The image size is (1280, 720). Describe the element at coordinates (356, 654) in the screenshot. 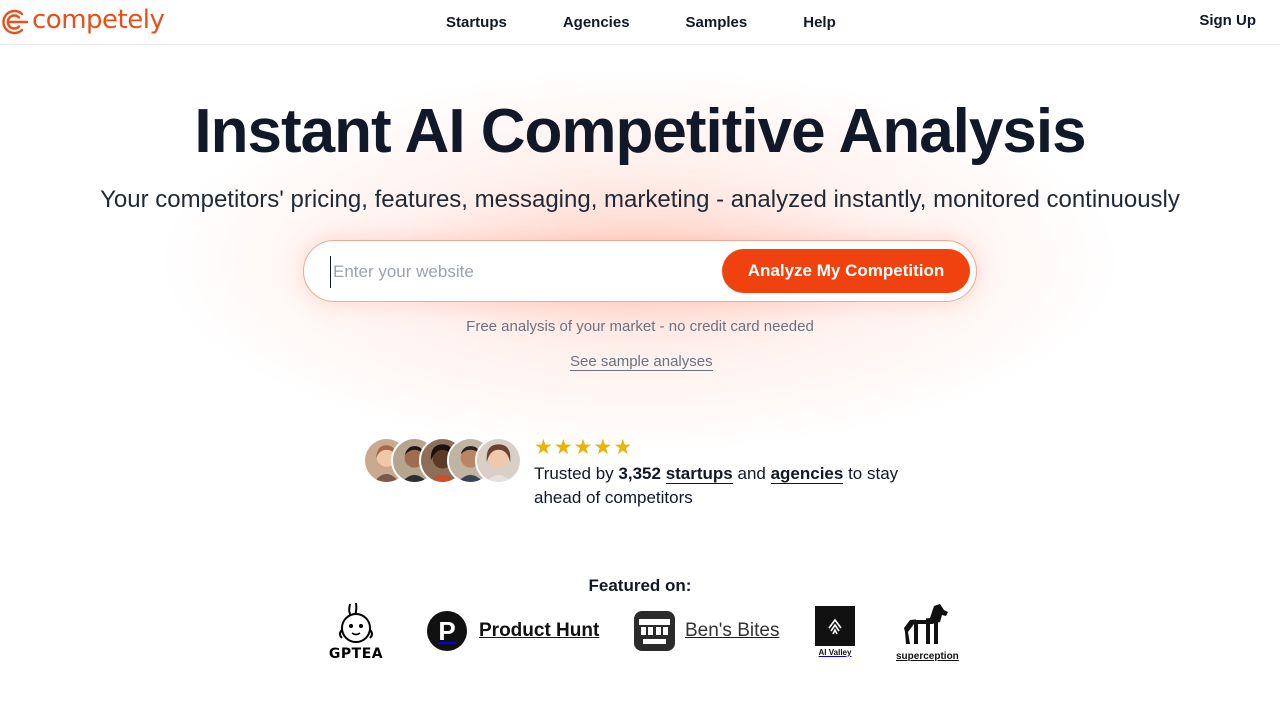

I see `gptea-label: GPTEA` at that location.